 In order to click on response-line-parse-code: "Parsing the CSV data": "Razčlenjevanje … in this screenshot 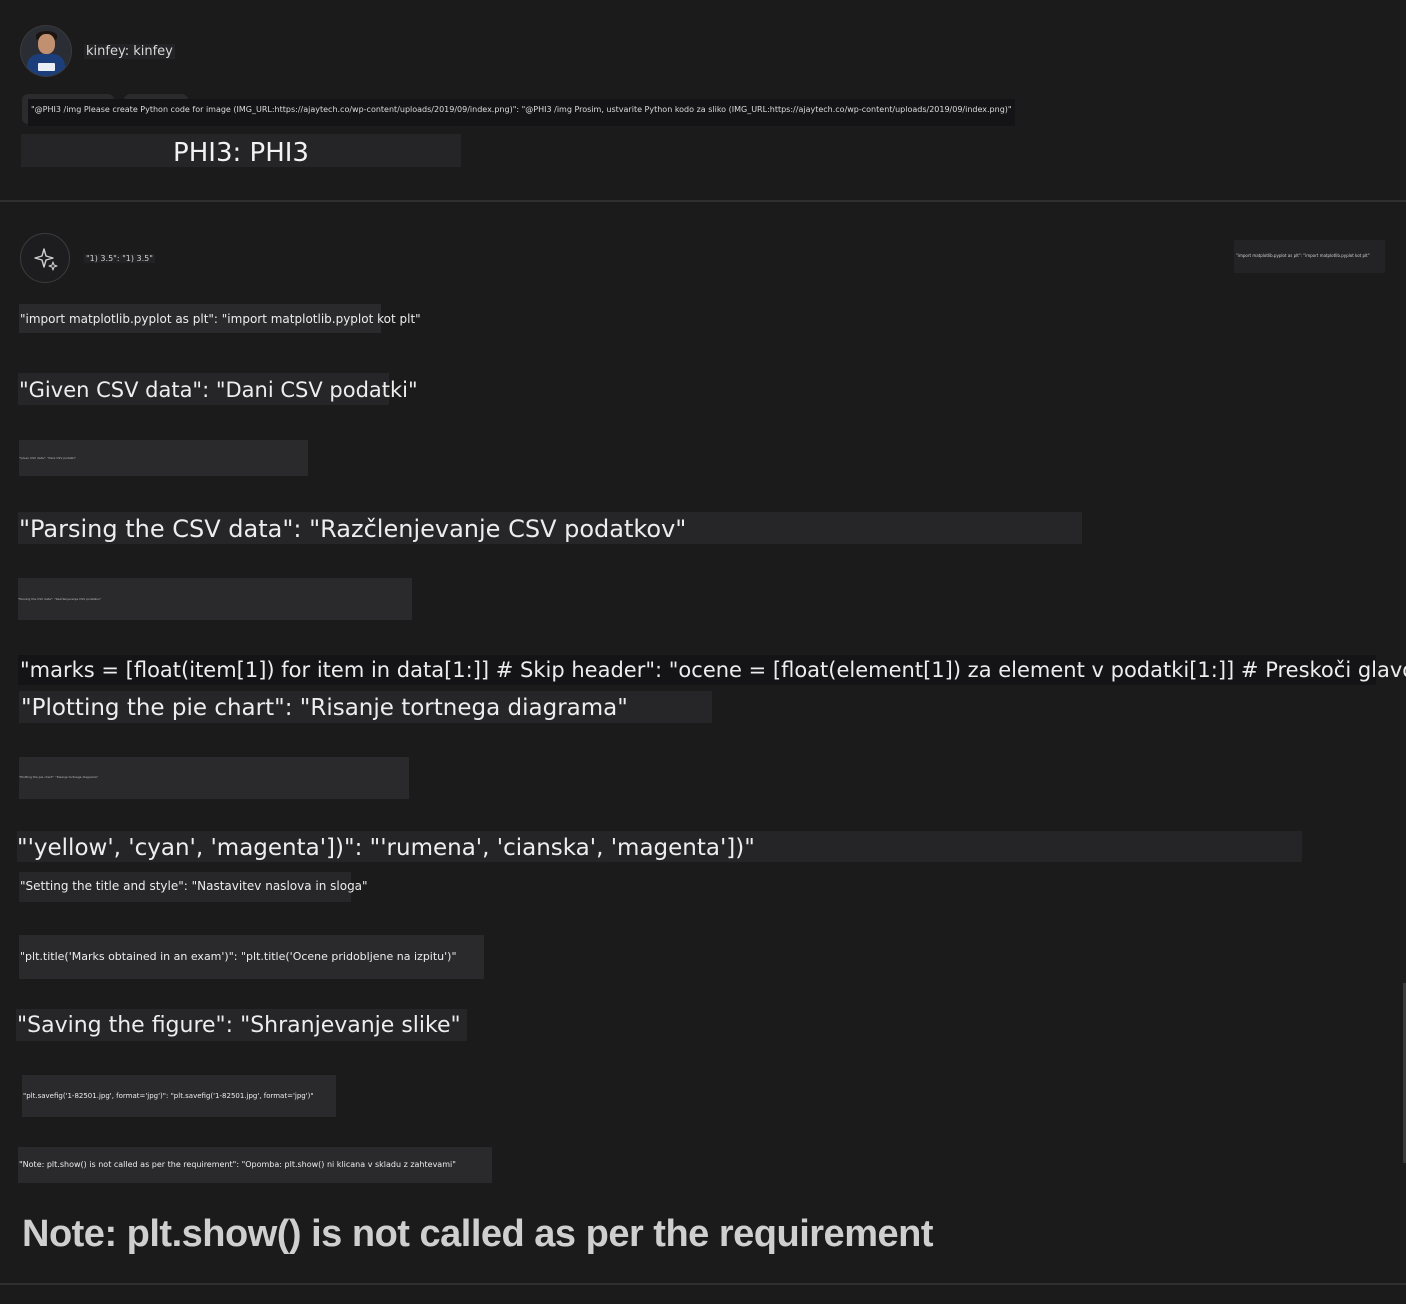, I will do `click(215, 599)`.